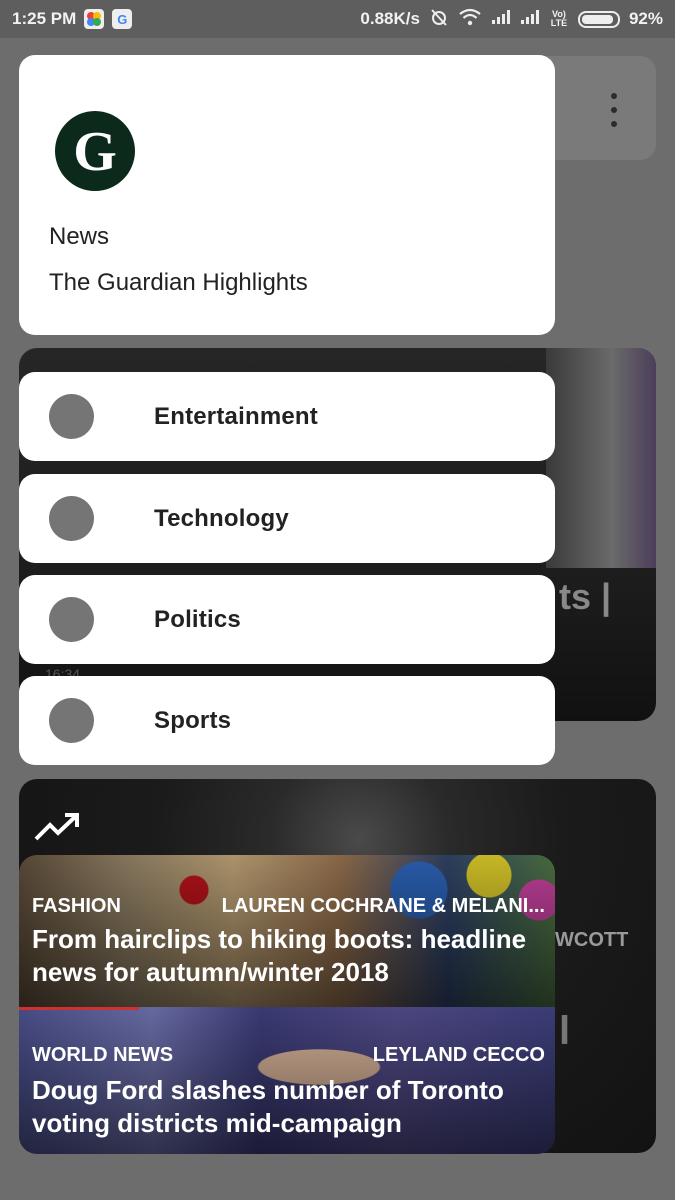 The image size is (675, 1200). I want to click on google-icon: G, so click(122, 19).